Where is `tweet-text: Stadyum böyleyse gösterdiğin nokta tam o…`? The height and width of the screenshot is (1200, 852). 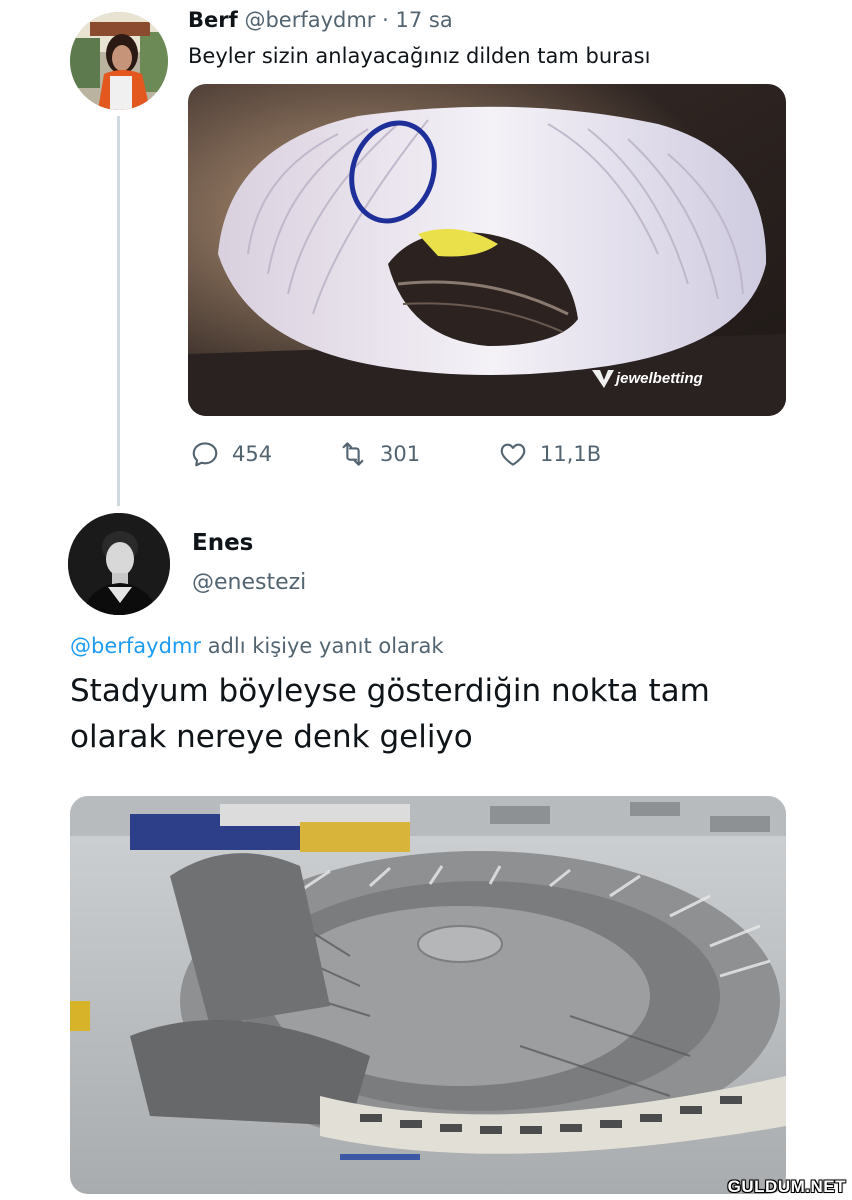
tweet-text: Stadyum böyleyse gösterdiğin nokta tam o… is located at coordinates (390, 714).